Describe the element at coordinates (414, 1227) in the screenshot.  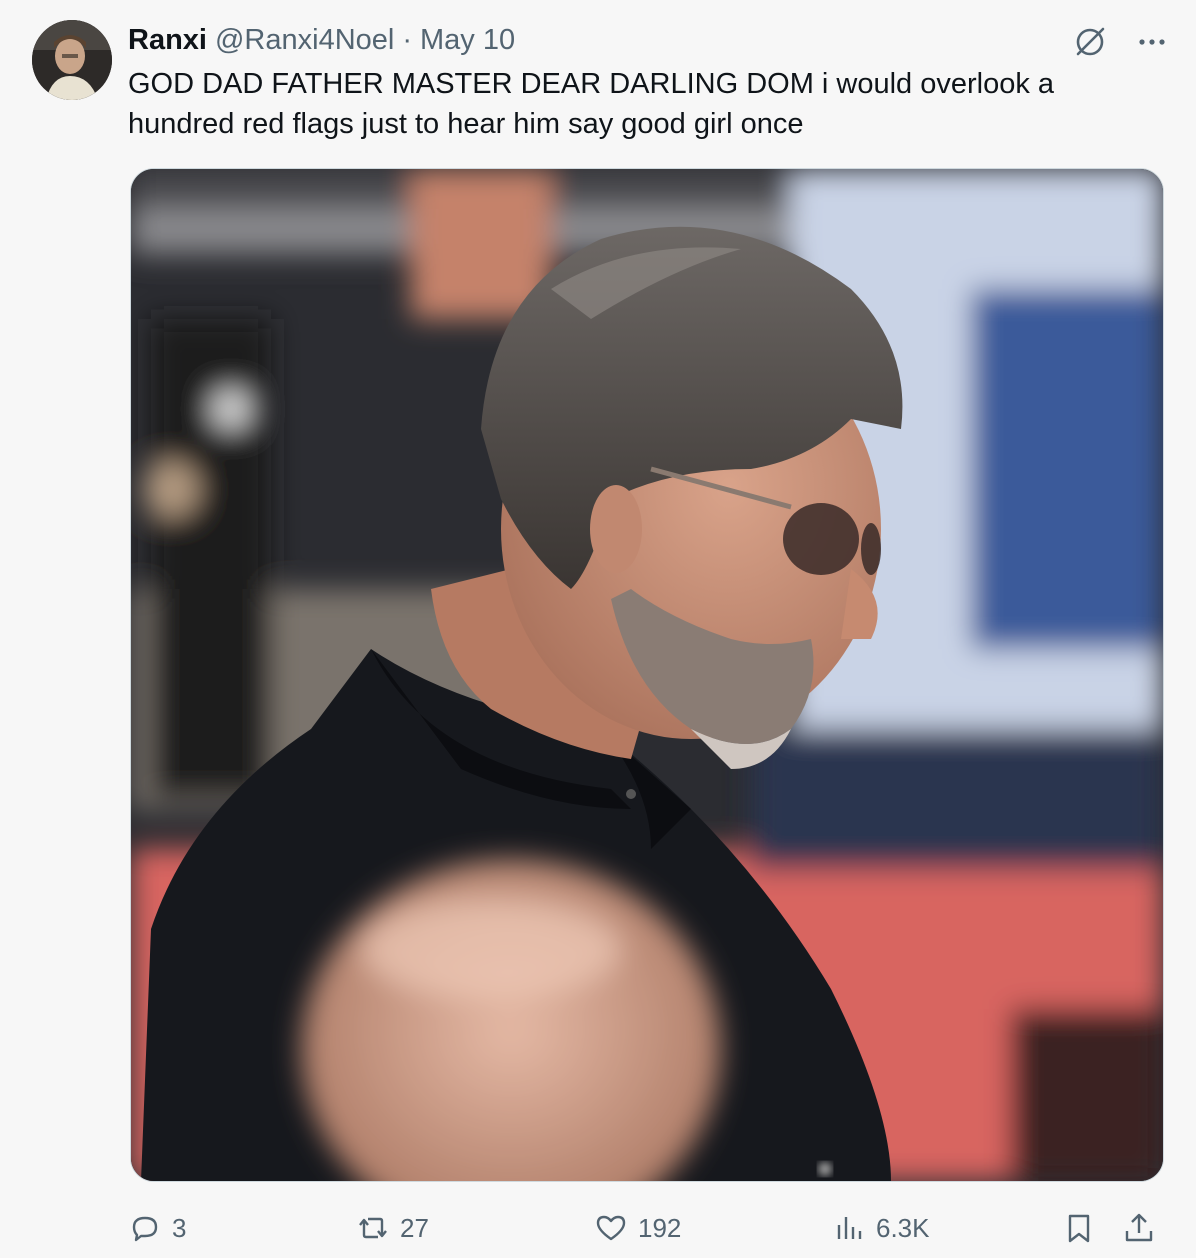
I see `repost-count: 27` at that location.